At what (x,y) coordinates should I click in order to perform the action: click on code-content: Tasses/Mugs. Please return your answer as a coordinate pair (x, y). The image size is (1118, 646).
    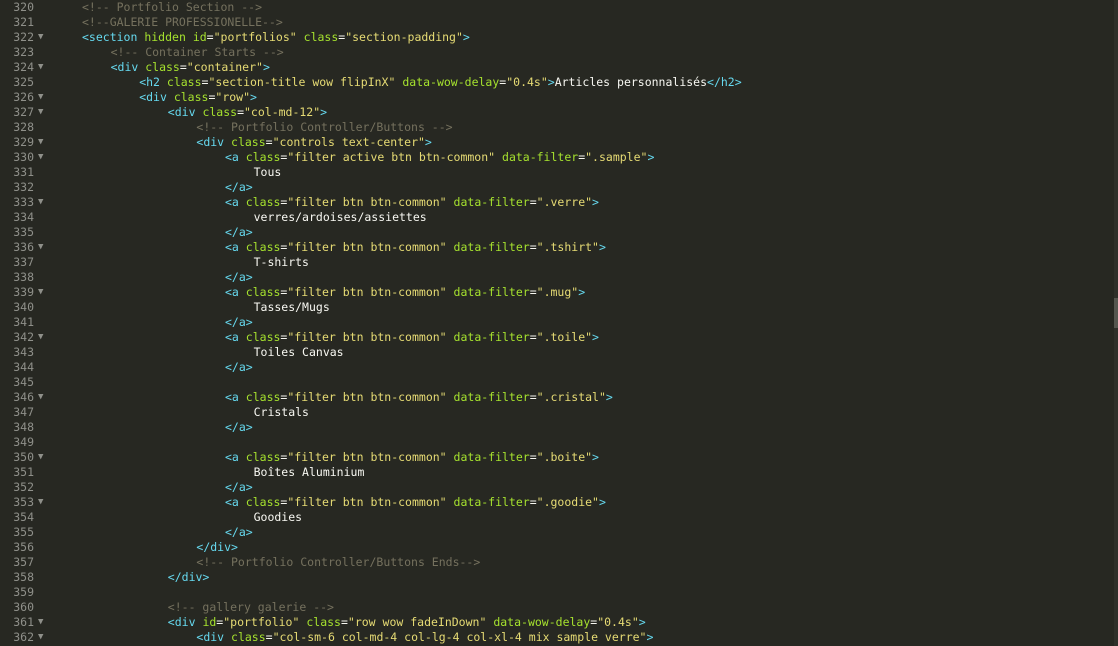
    Looking at the image, I should click on (292, 307).